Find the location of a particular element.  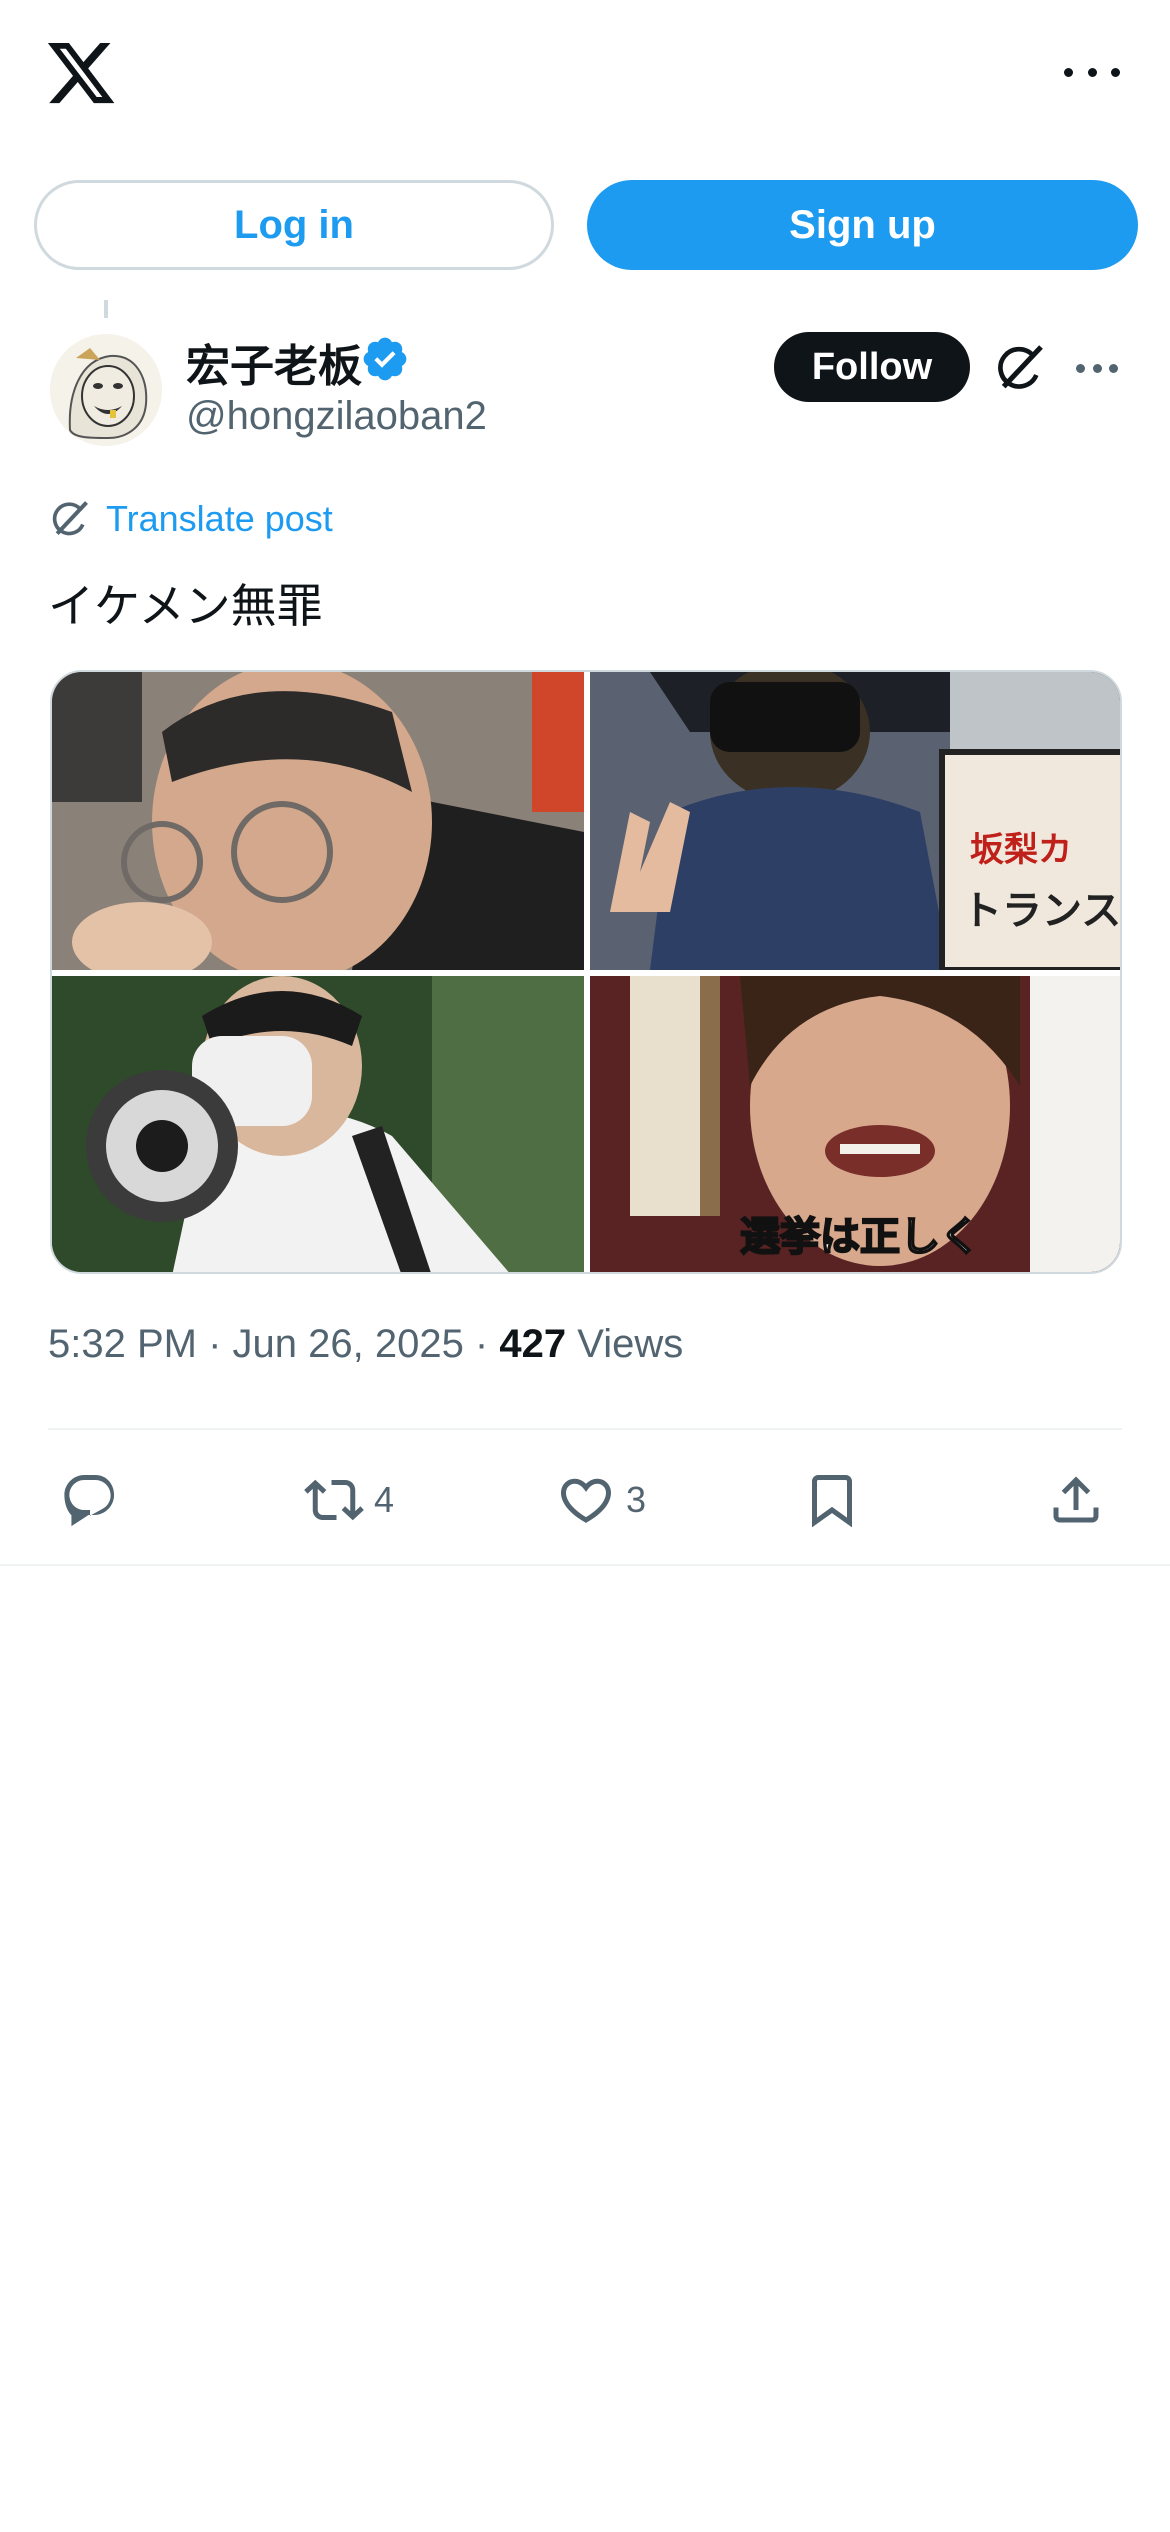

reply-button is located at coordinates (90, 1500).